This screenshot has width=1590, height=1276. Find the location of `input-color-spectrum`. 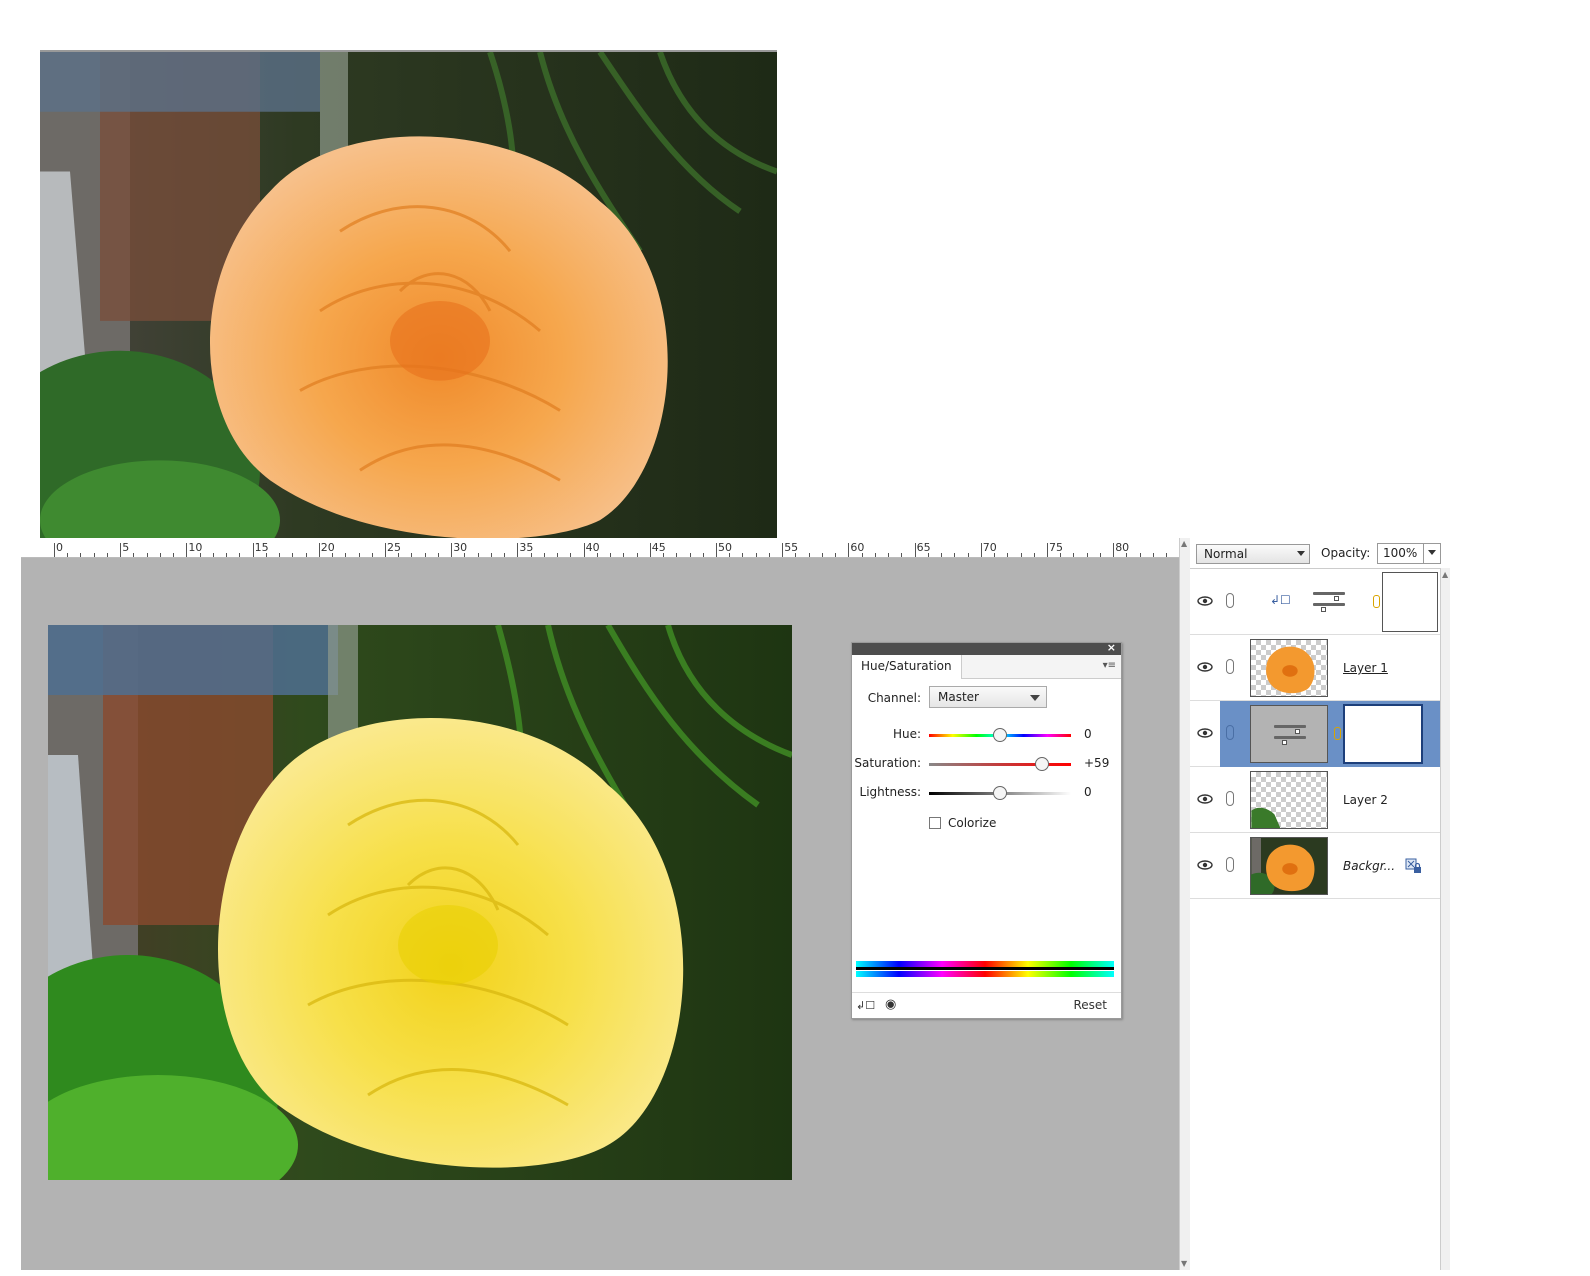

input-color-spectrum is located at coordinates (985, 965).